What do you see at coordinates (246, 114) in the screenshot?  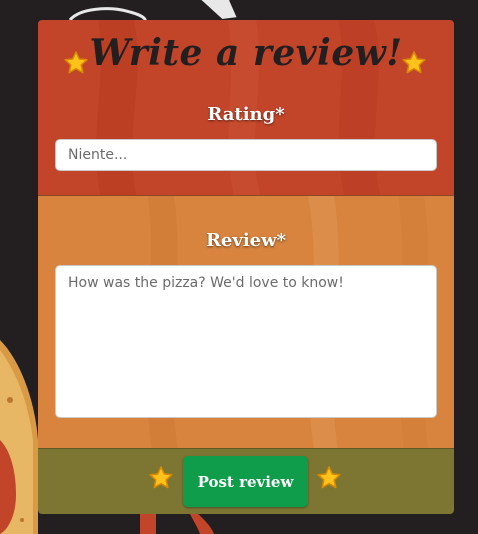 I see `rating-label: Rating*` at bounding box center [246, 114].